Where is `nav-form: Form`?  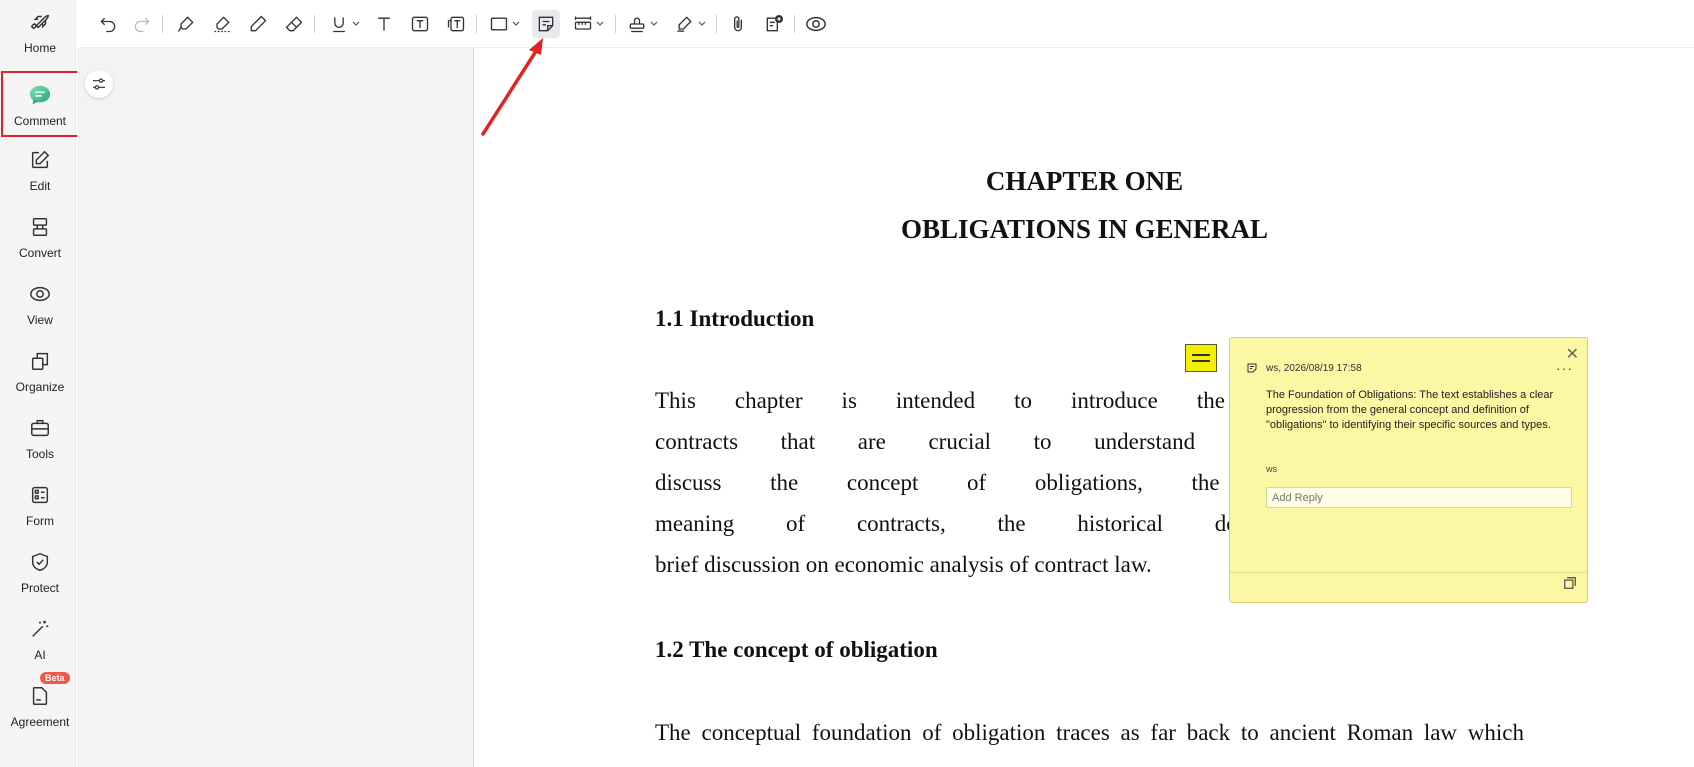 nav-form: Form is located at coordinates (40, 506).